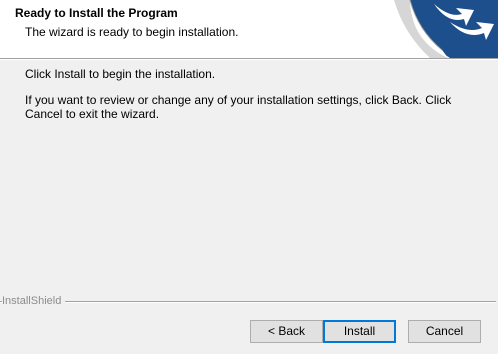 The image size is (498, 354). I want to click on install-button: Install, so click(359, 331).